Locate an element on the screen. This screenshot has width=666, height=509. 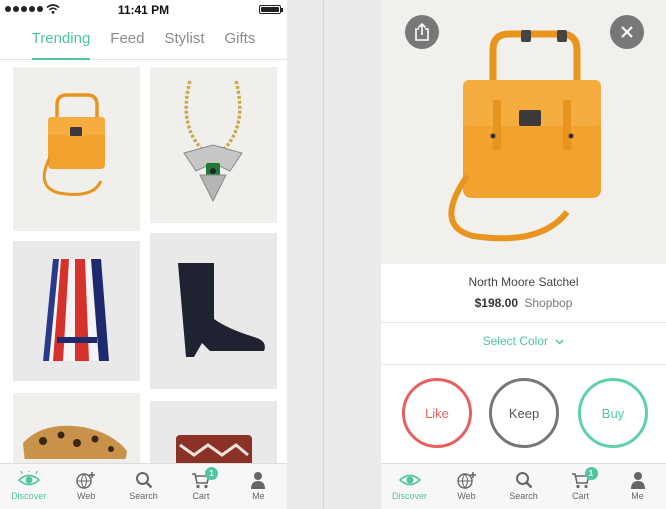
tab-stylist: Stylist is located at coordinates (185, 39).